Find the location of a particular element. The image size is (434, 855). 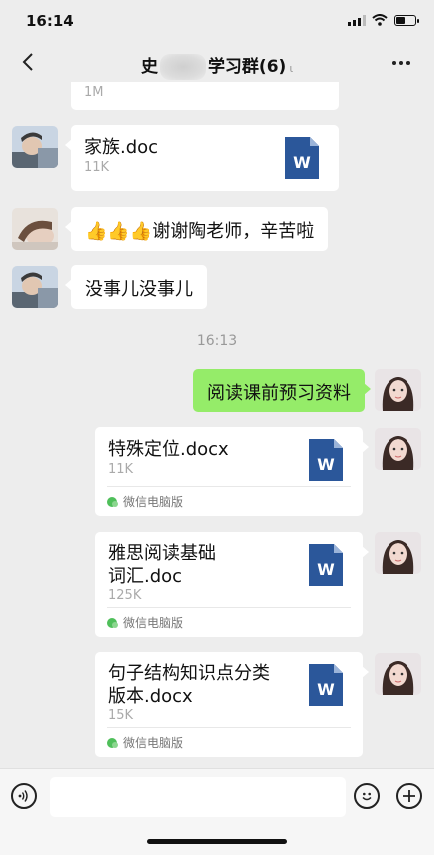

message-input is located at coordinates (198, 797).